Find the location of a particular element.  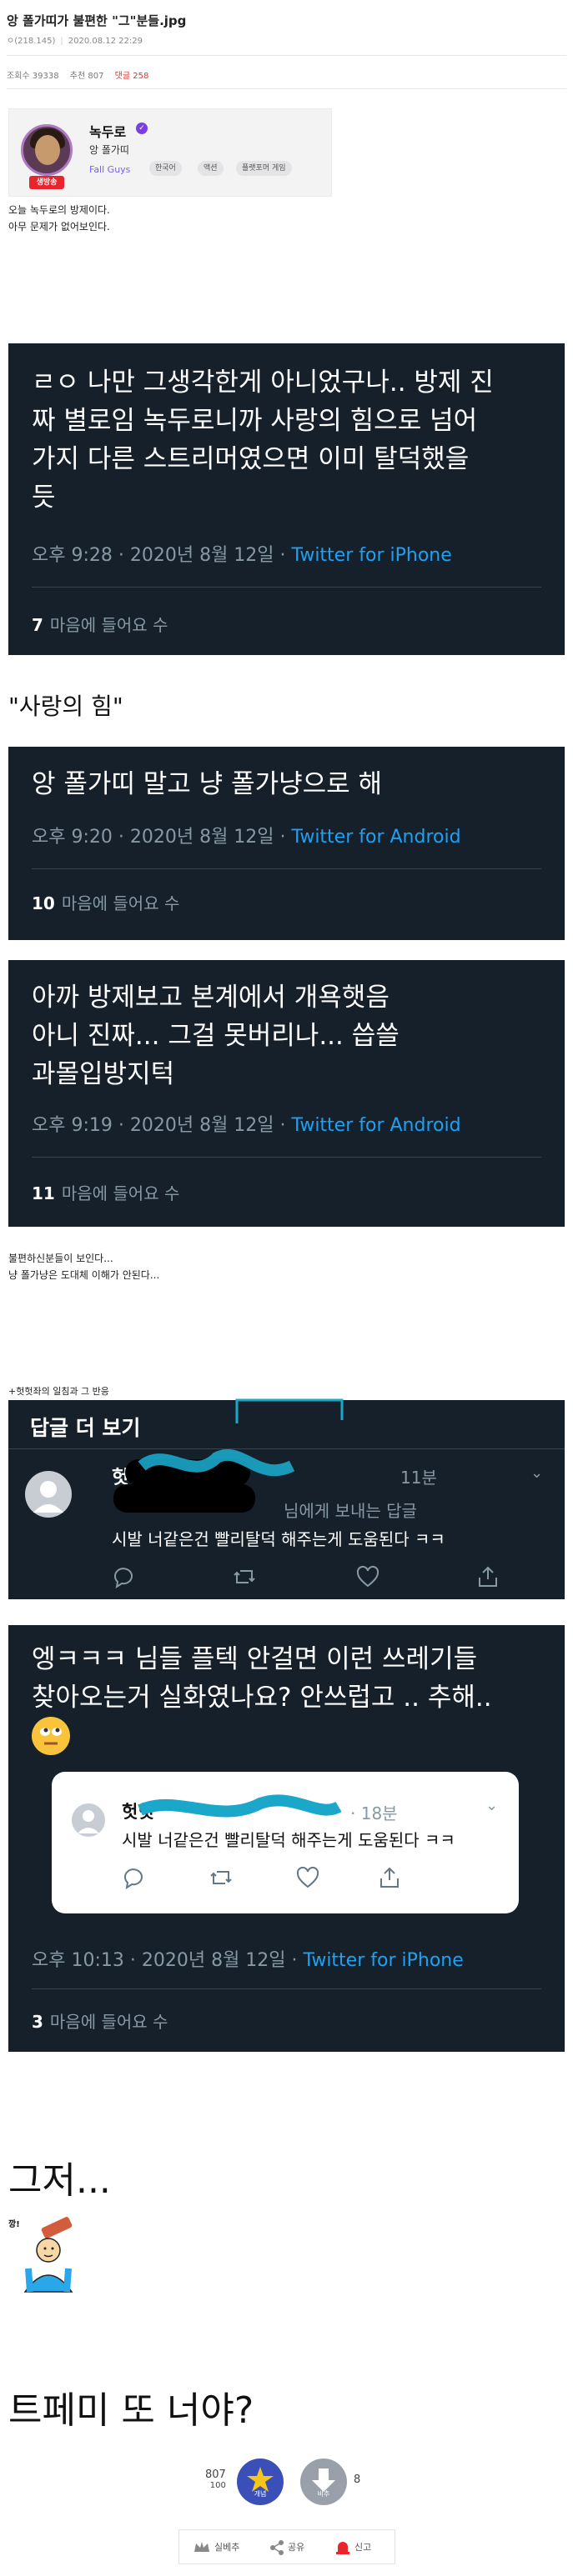

tweet-text: 앙 폴가띠 말고 냥 폴가냥으로 해 is located at coordinates (207, 784).